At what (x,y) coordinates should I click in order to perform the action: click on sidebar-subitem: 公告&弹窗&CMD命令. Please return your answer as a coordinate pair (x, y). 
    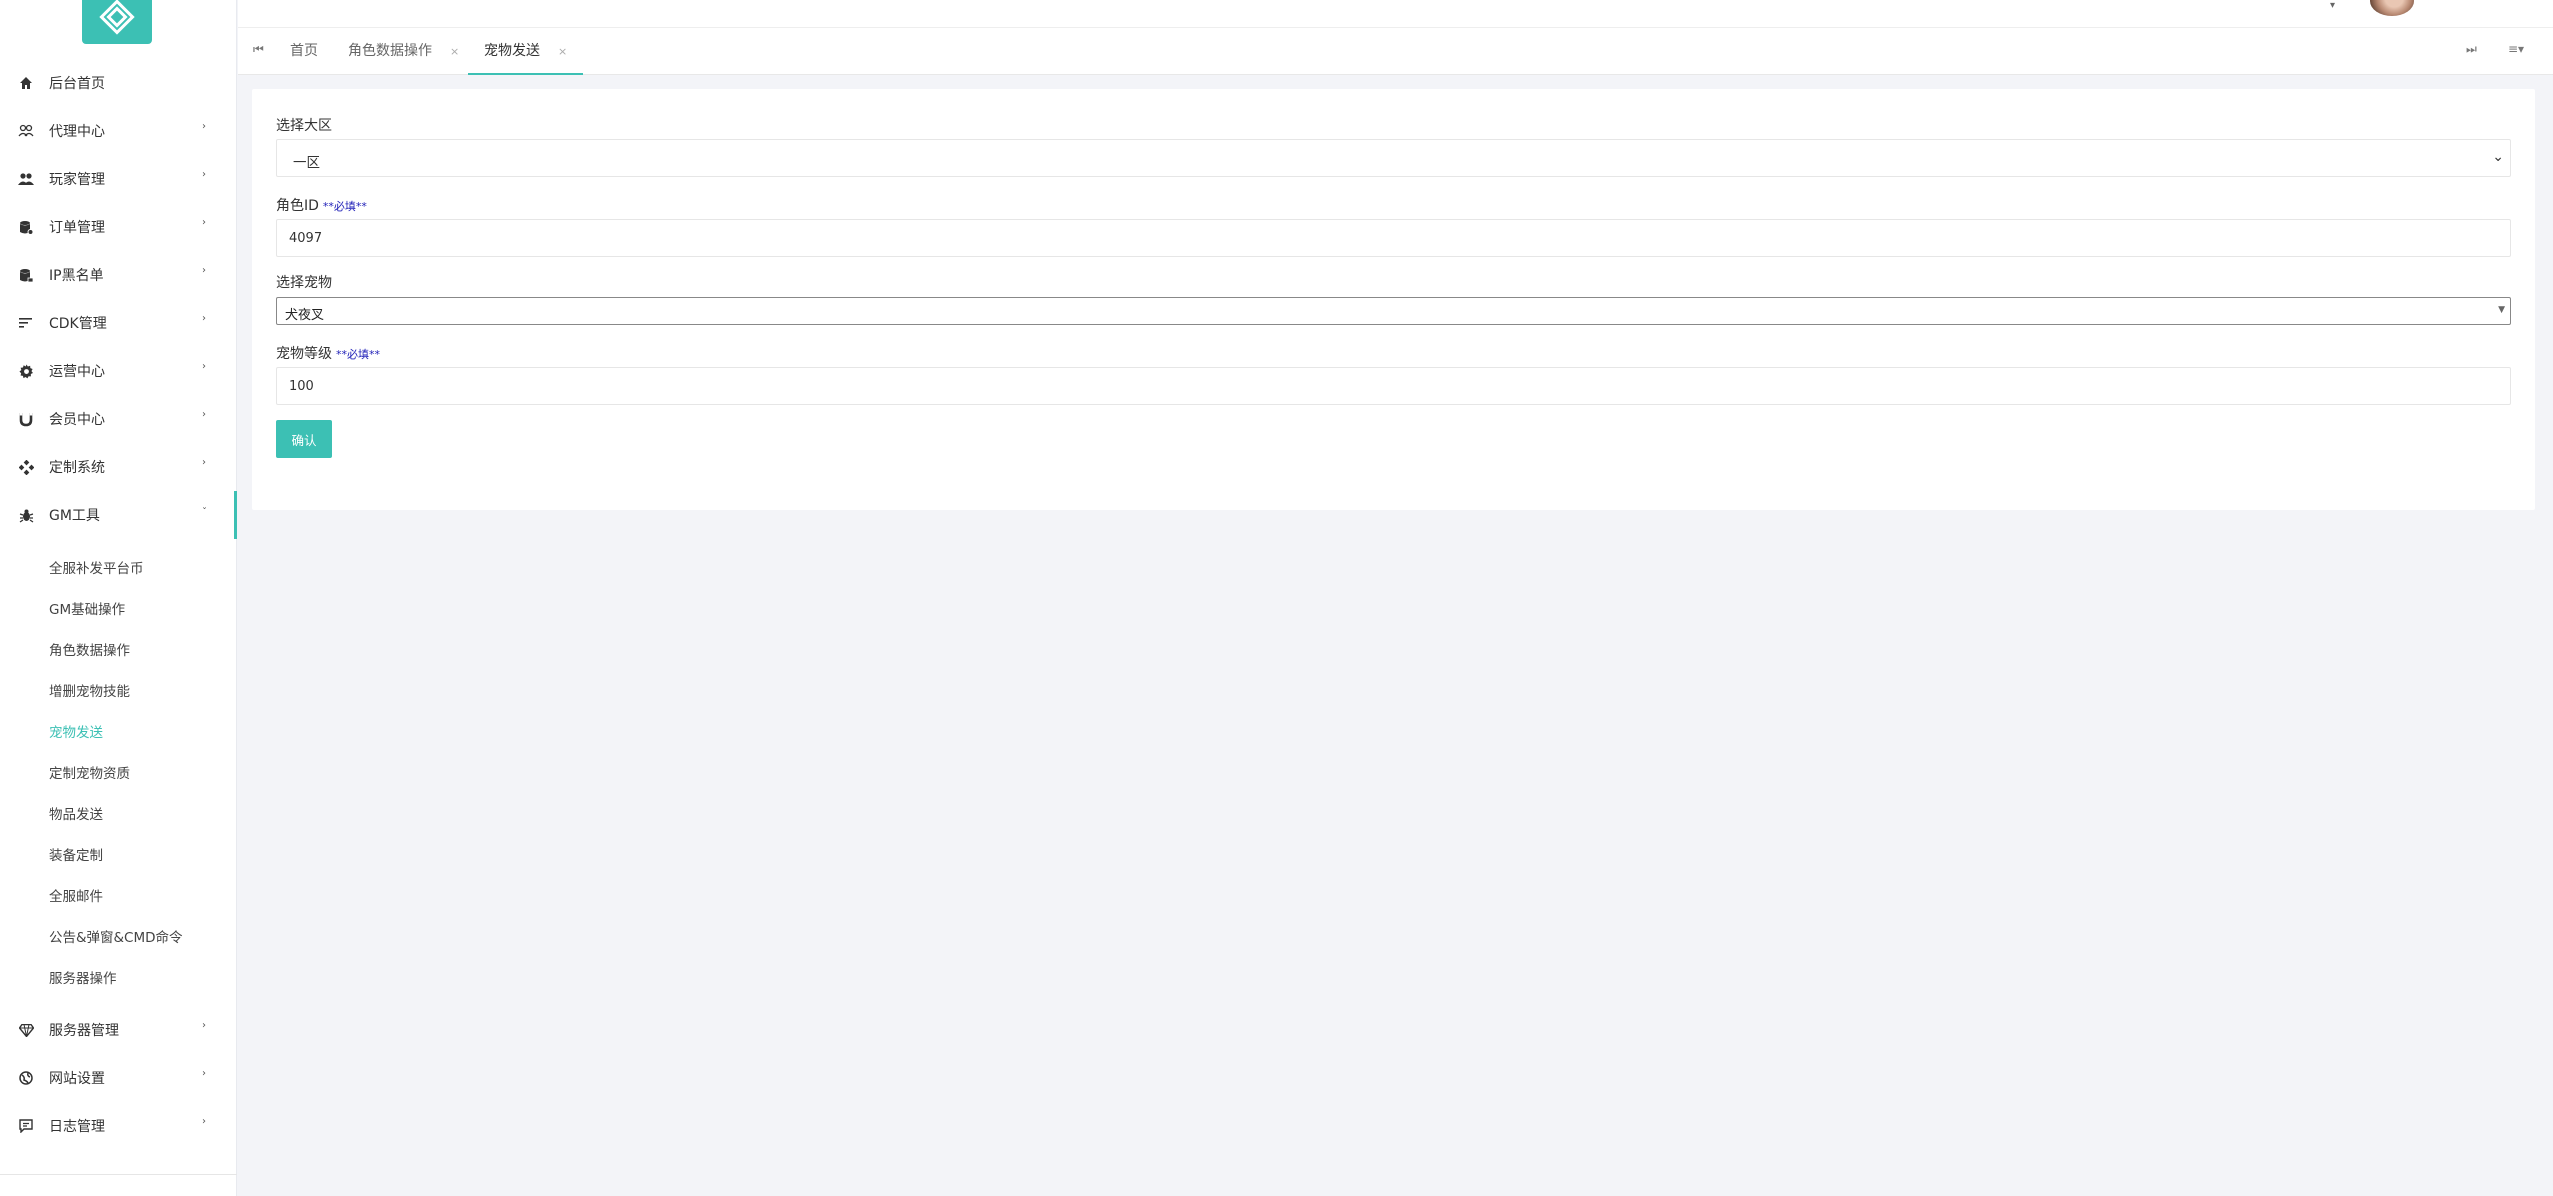
    Looking at the image, I should click on (116, 936).